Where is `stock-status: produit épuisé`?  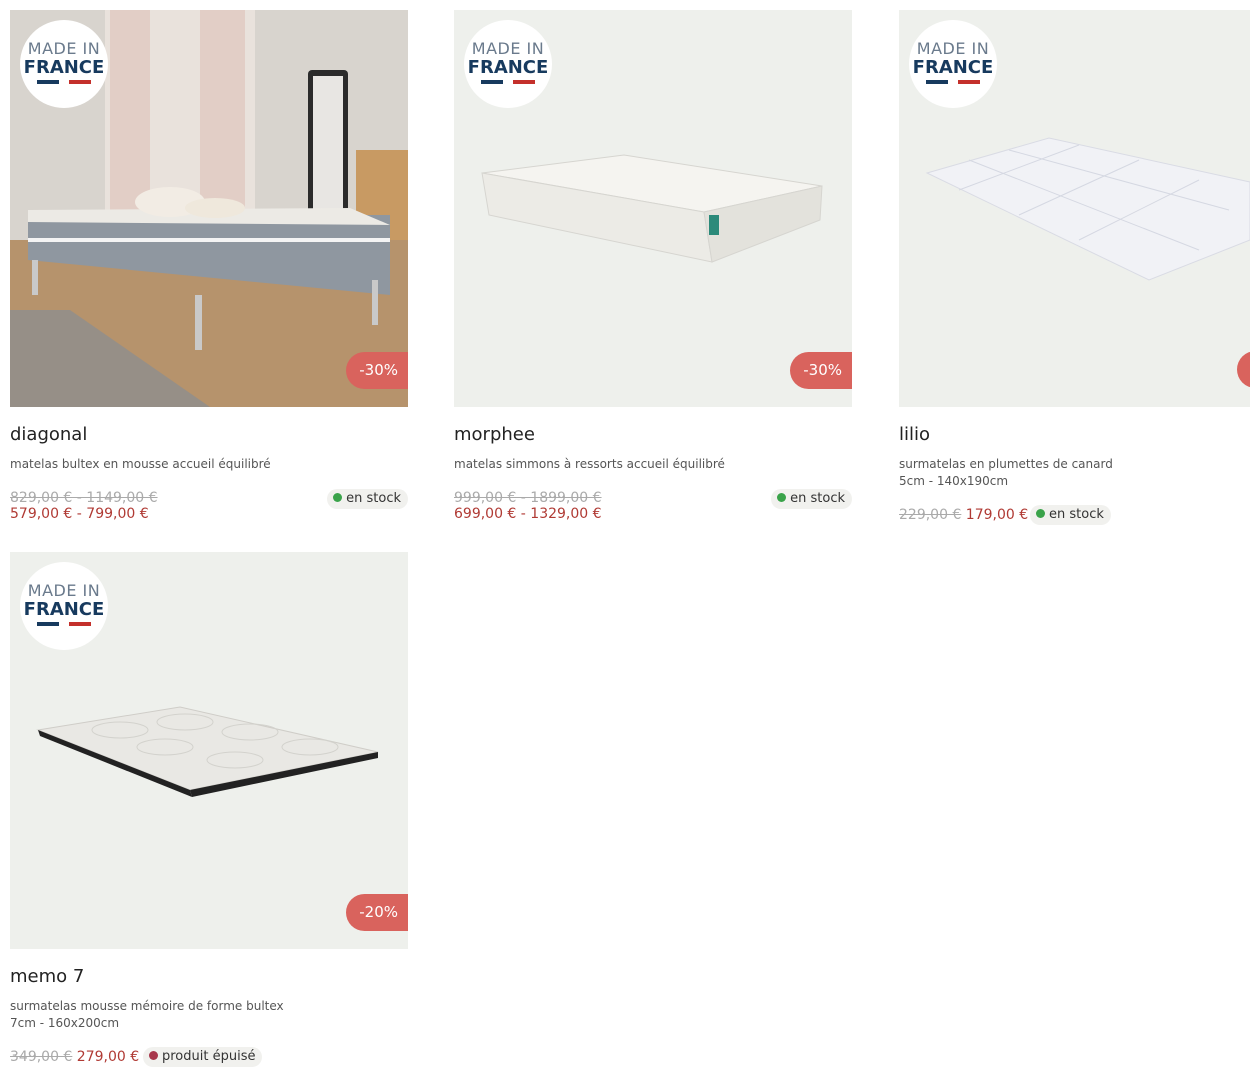
stock-status: produit épuisé is located at coordinates (203, 1057).